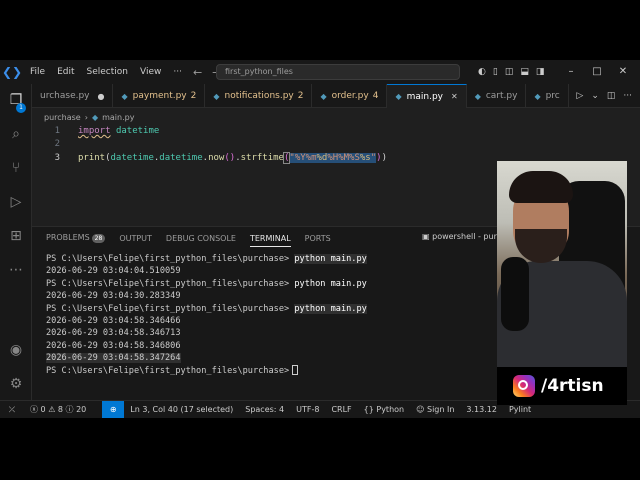  I want to click on toggle-sidebar-icon: ◫, so click(509, 72).